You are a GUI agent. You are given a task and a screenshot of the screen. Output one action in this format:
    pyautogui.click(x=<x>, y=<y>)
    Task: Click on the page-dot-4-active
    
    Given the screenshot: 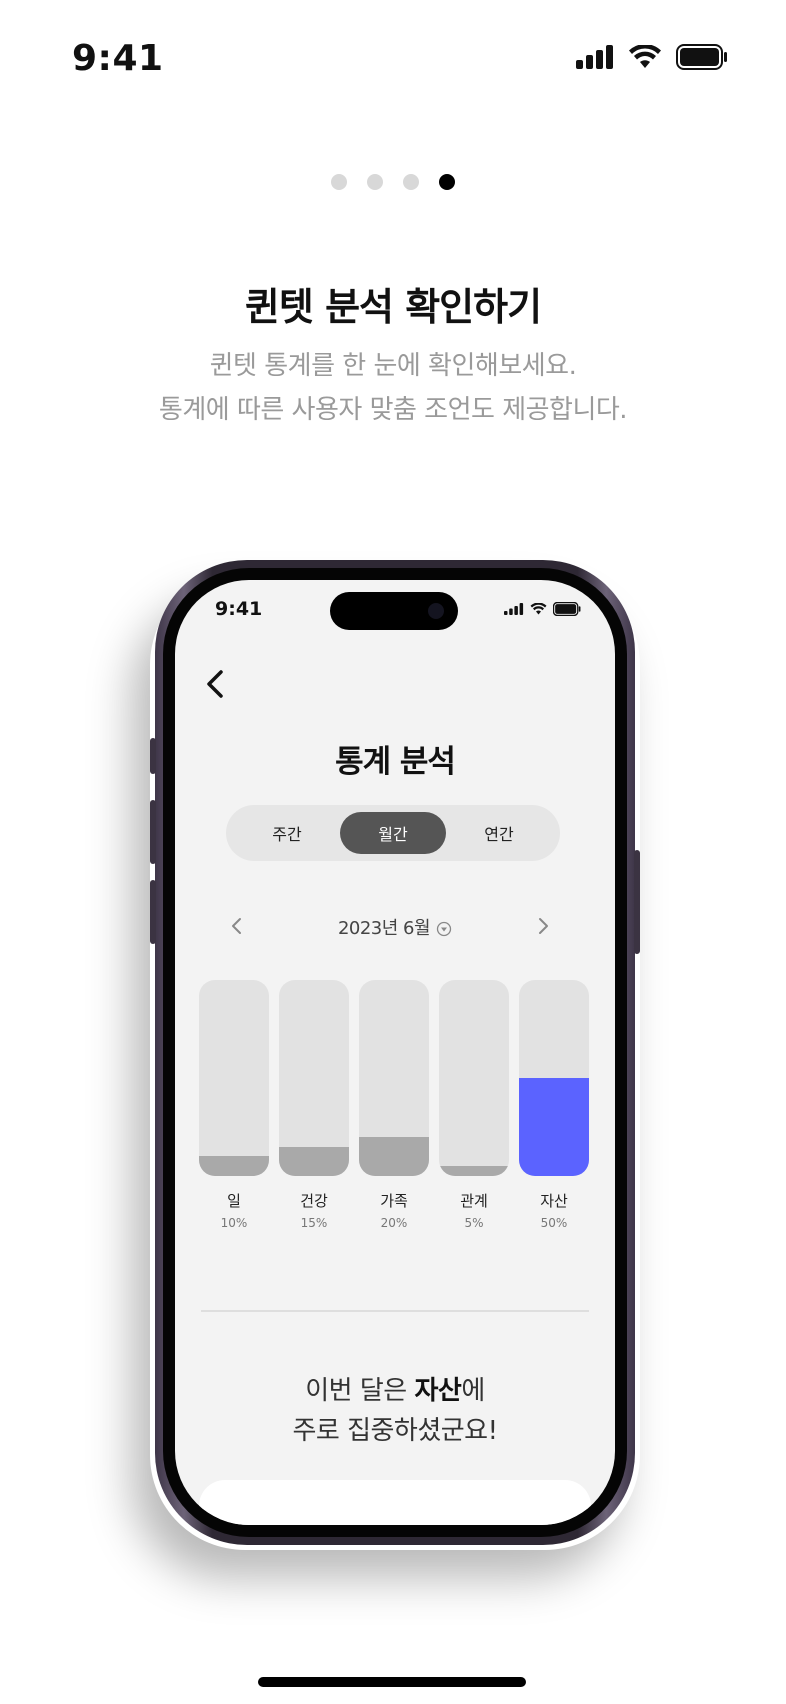 What is the action you would take?
    pyautogui.click(x=447, y=182)
    